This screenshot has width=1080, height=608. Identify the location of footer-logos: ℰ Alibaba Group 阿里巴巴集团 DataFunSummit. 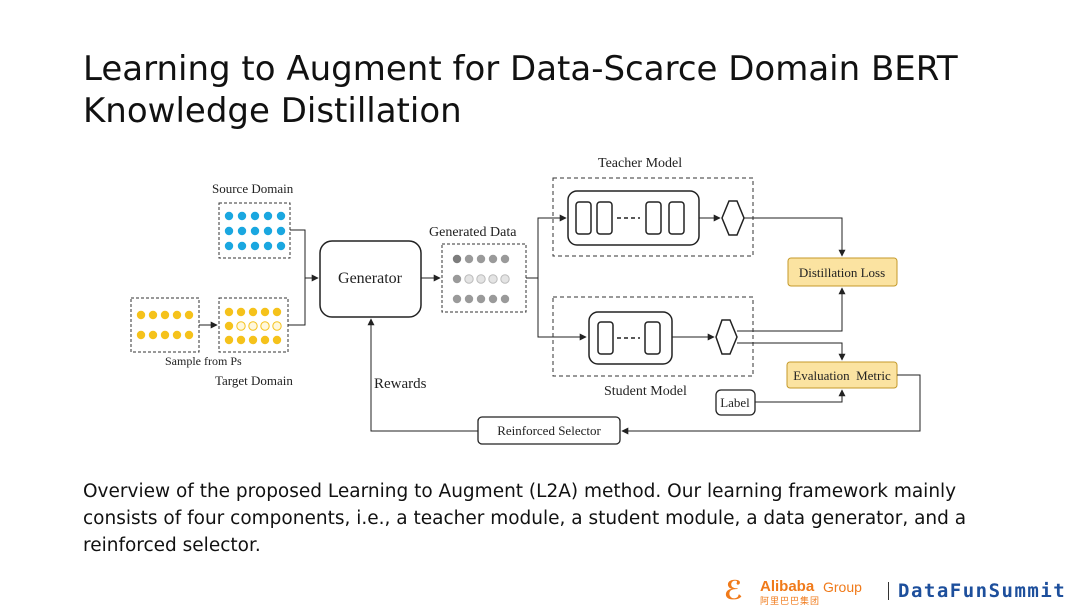
(900, 591).